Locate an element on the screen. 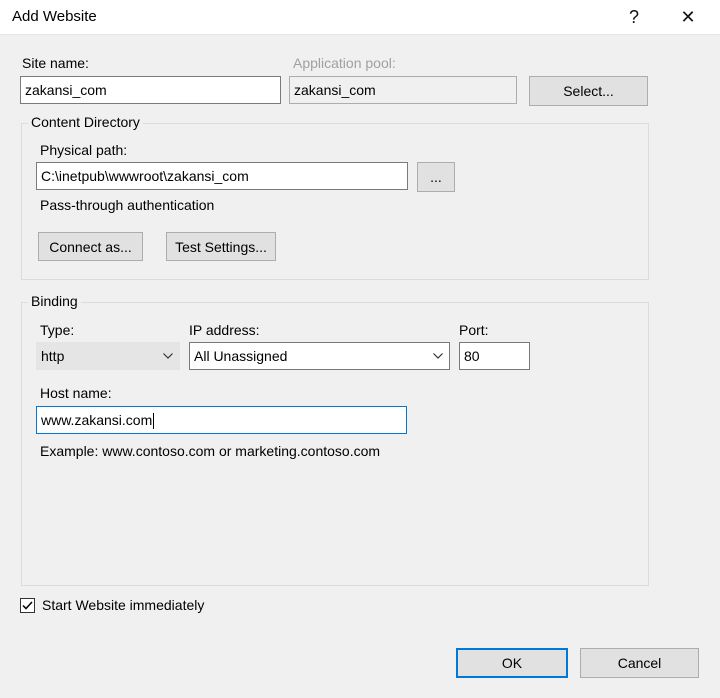 This screenshot has width=720, height=698. help-icon: ? is located at coordinates (633, 16).